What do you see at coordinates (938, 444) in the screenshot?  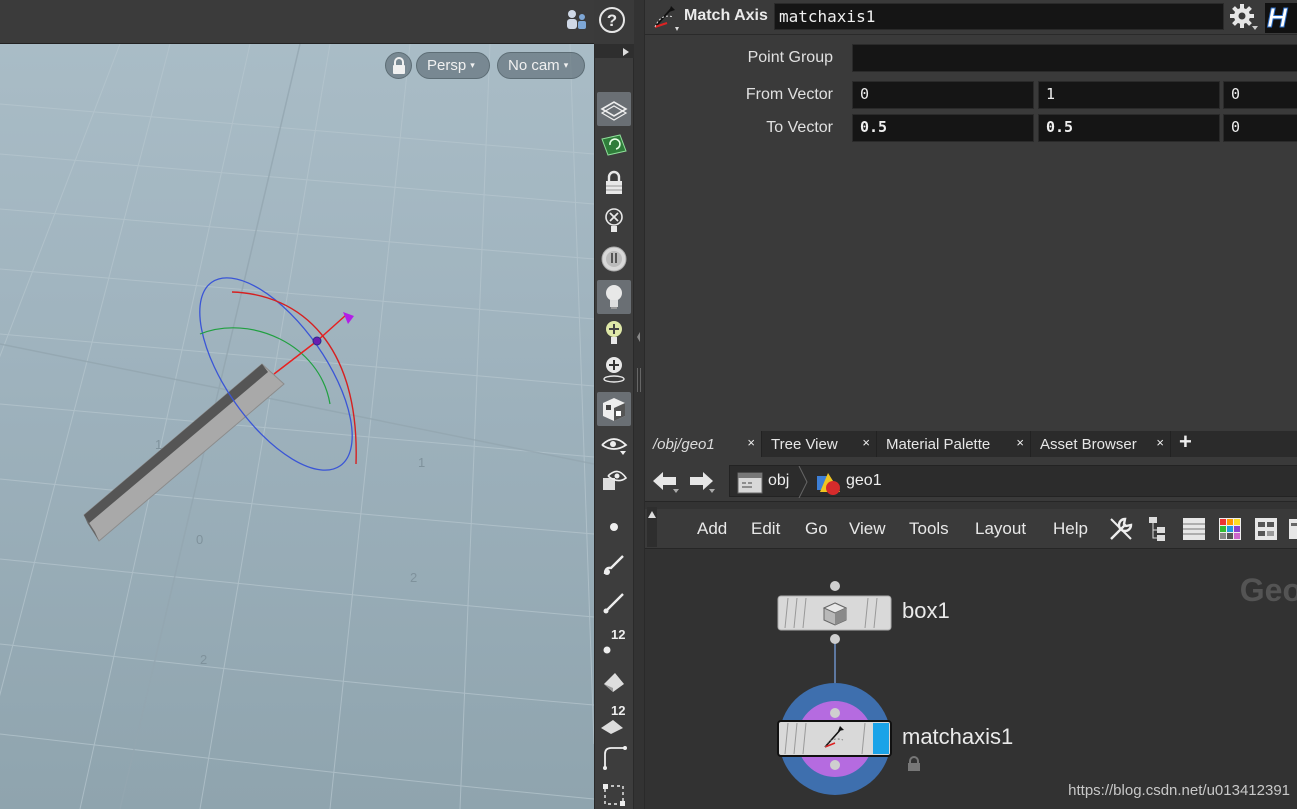 I see `tab-label: Material Palette` at bounding box center [938, 444].